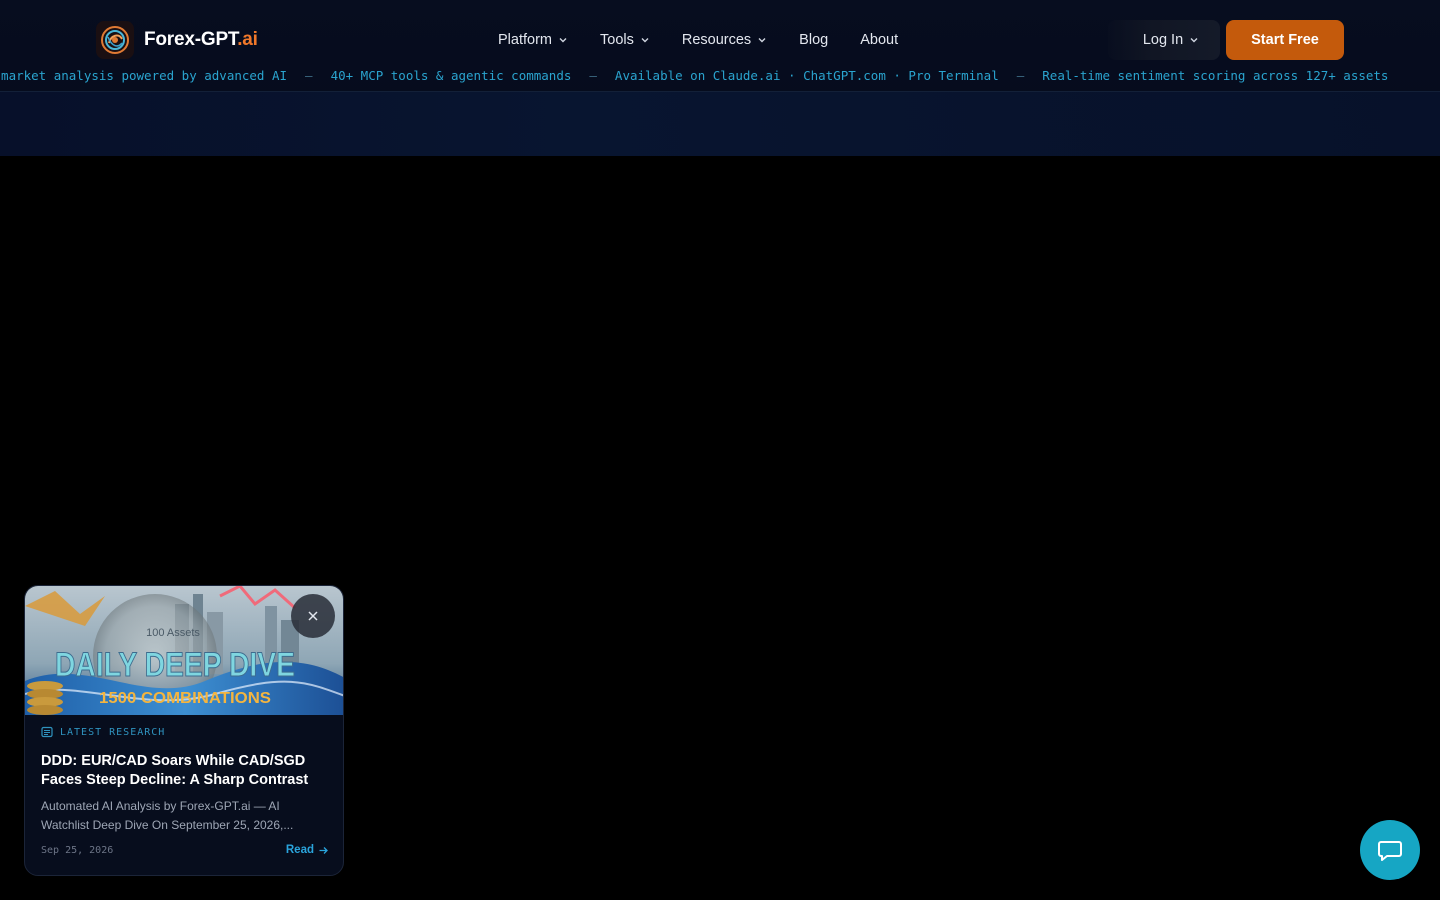 This screenshot has height=900, width=1440. I want to click on thumbnail-overline: 100 Assets, so click(173, 633).